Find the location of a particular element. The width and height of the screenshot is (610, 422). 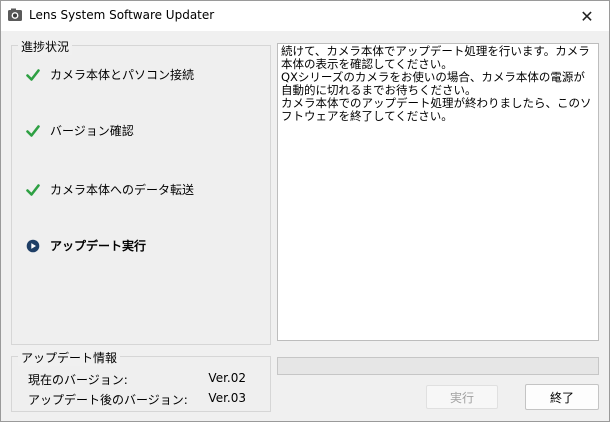

close-button: ✕ is located at coordinates (587, 16).